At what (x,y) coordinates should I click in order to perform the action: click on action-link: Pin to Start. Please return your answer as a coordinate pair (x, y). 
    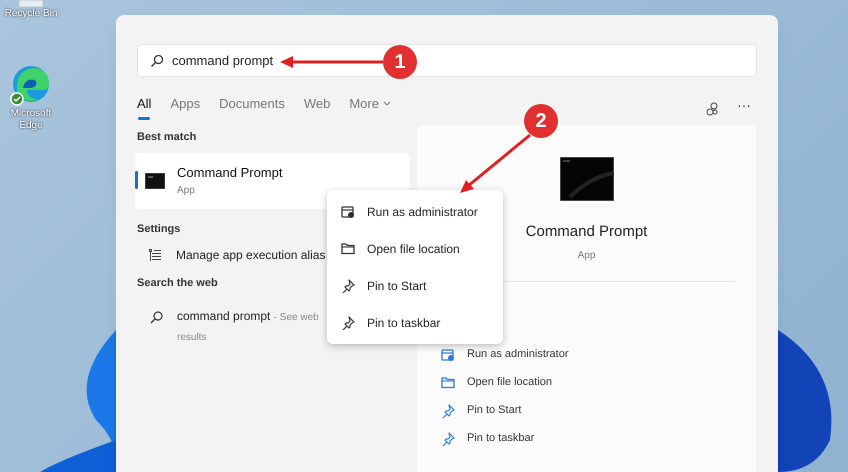
    Looking at the image, I should click on (481, 410).